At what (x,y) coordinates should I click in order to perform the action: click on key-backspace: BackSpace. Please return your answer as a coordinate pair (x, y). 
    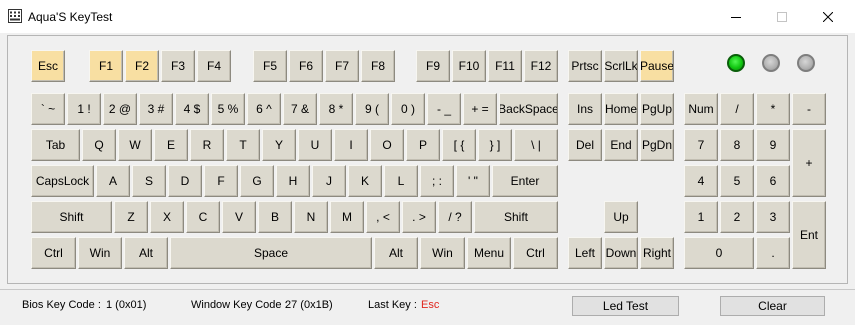
    Looking at the image, I should click on (528, 109).